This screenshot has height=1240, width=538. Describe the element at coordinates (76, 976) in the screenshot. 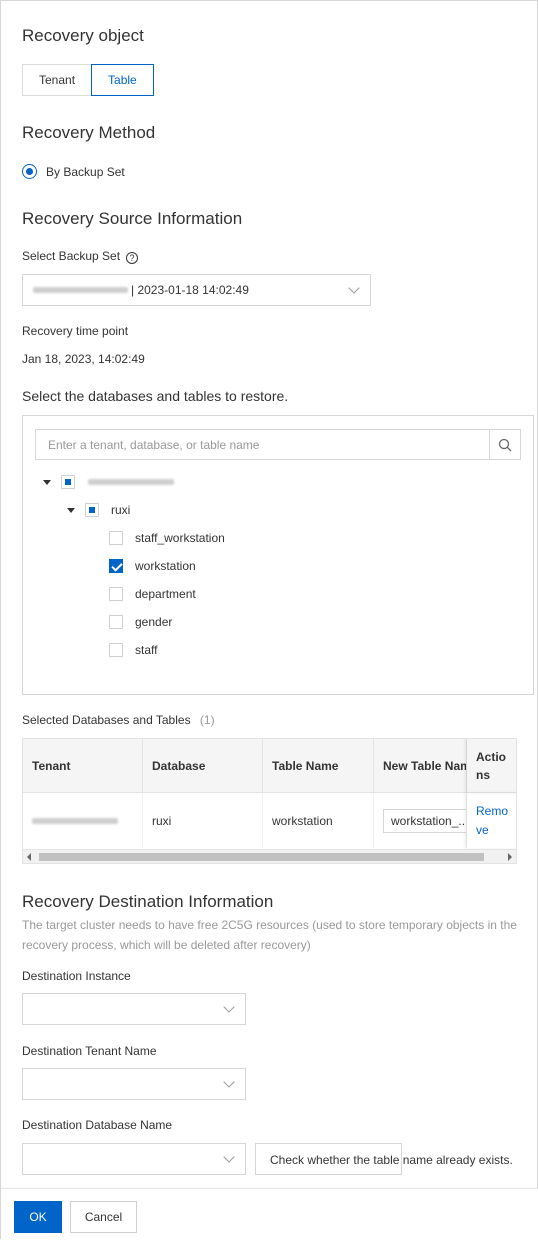

I see `destination-instance-label: Destination Instance` at that location.